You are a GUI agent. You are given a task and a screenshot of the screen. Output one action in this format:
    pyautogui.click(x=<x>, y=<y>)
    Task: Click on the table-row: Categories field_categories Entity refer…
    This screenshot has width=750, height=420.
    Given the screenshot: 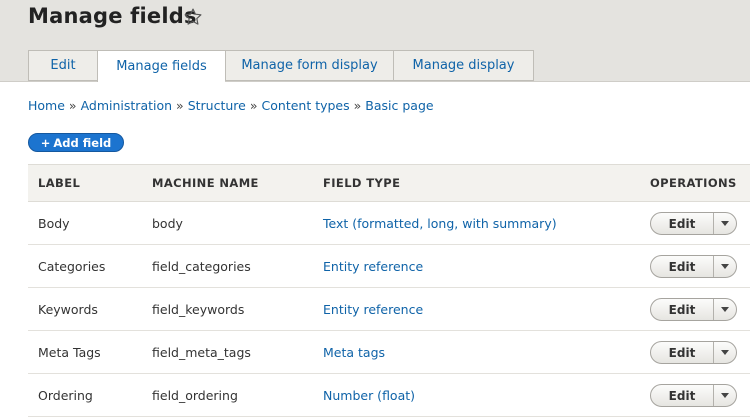 What is the action you would take?
    pyautogui.click(x=389, y=266)
    